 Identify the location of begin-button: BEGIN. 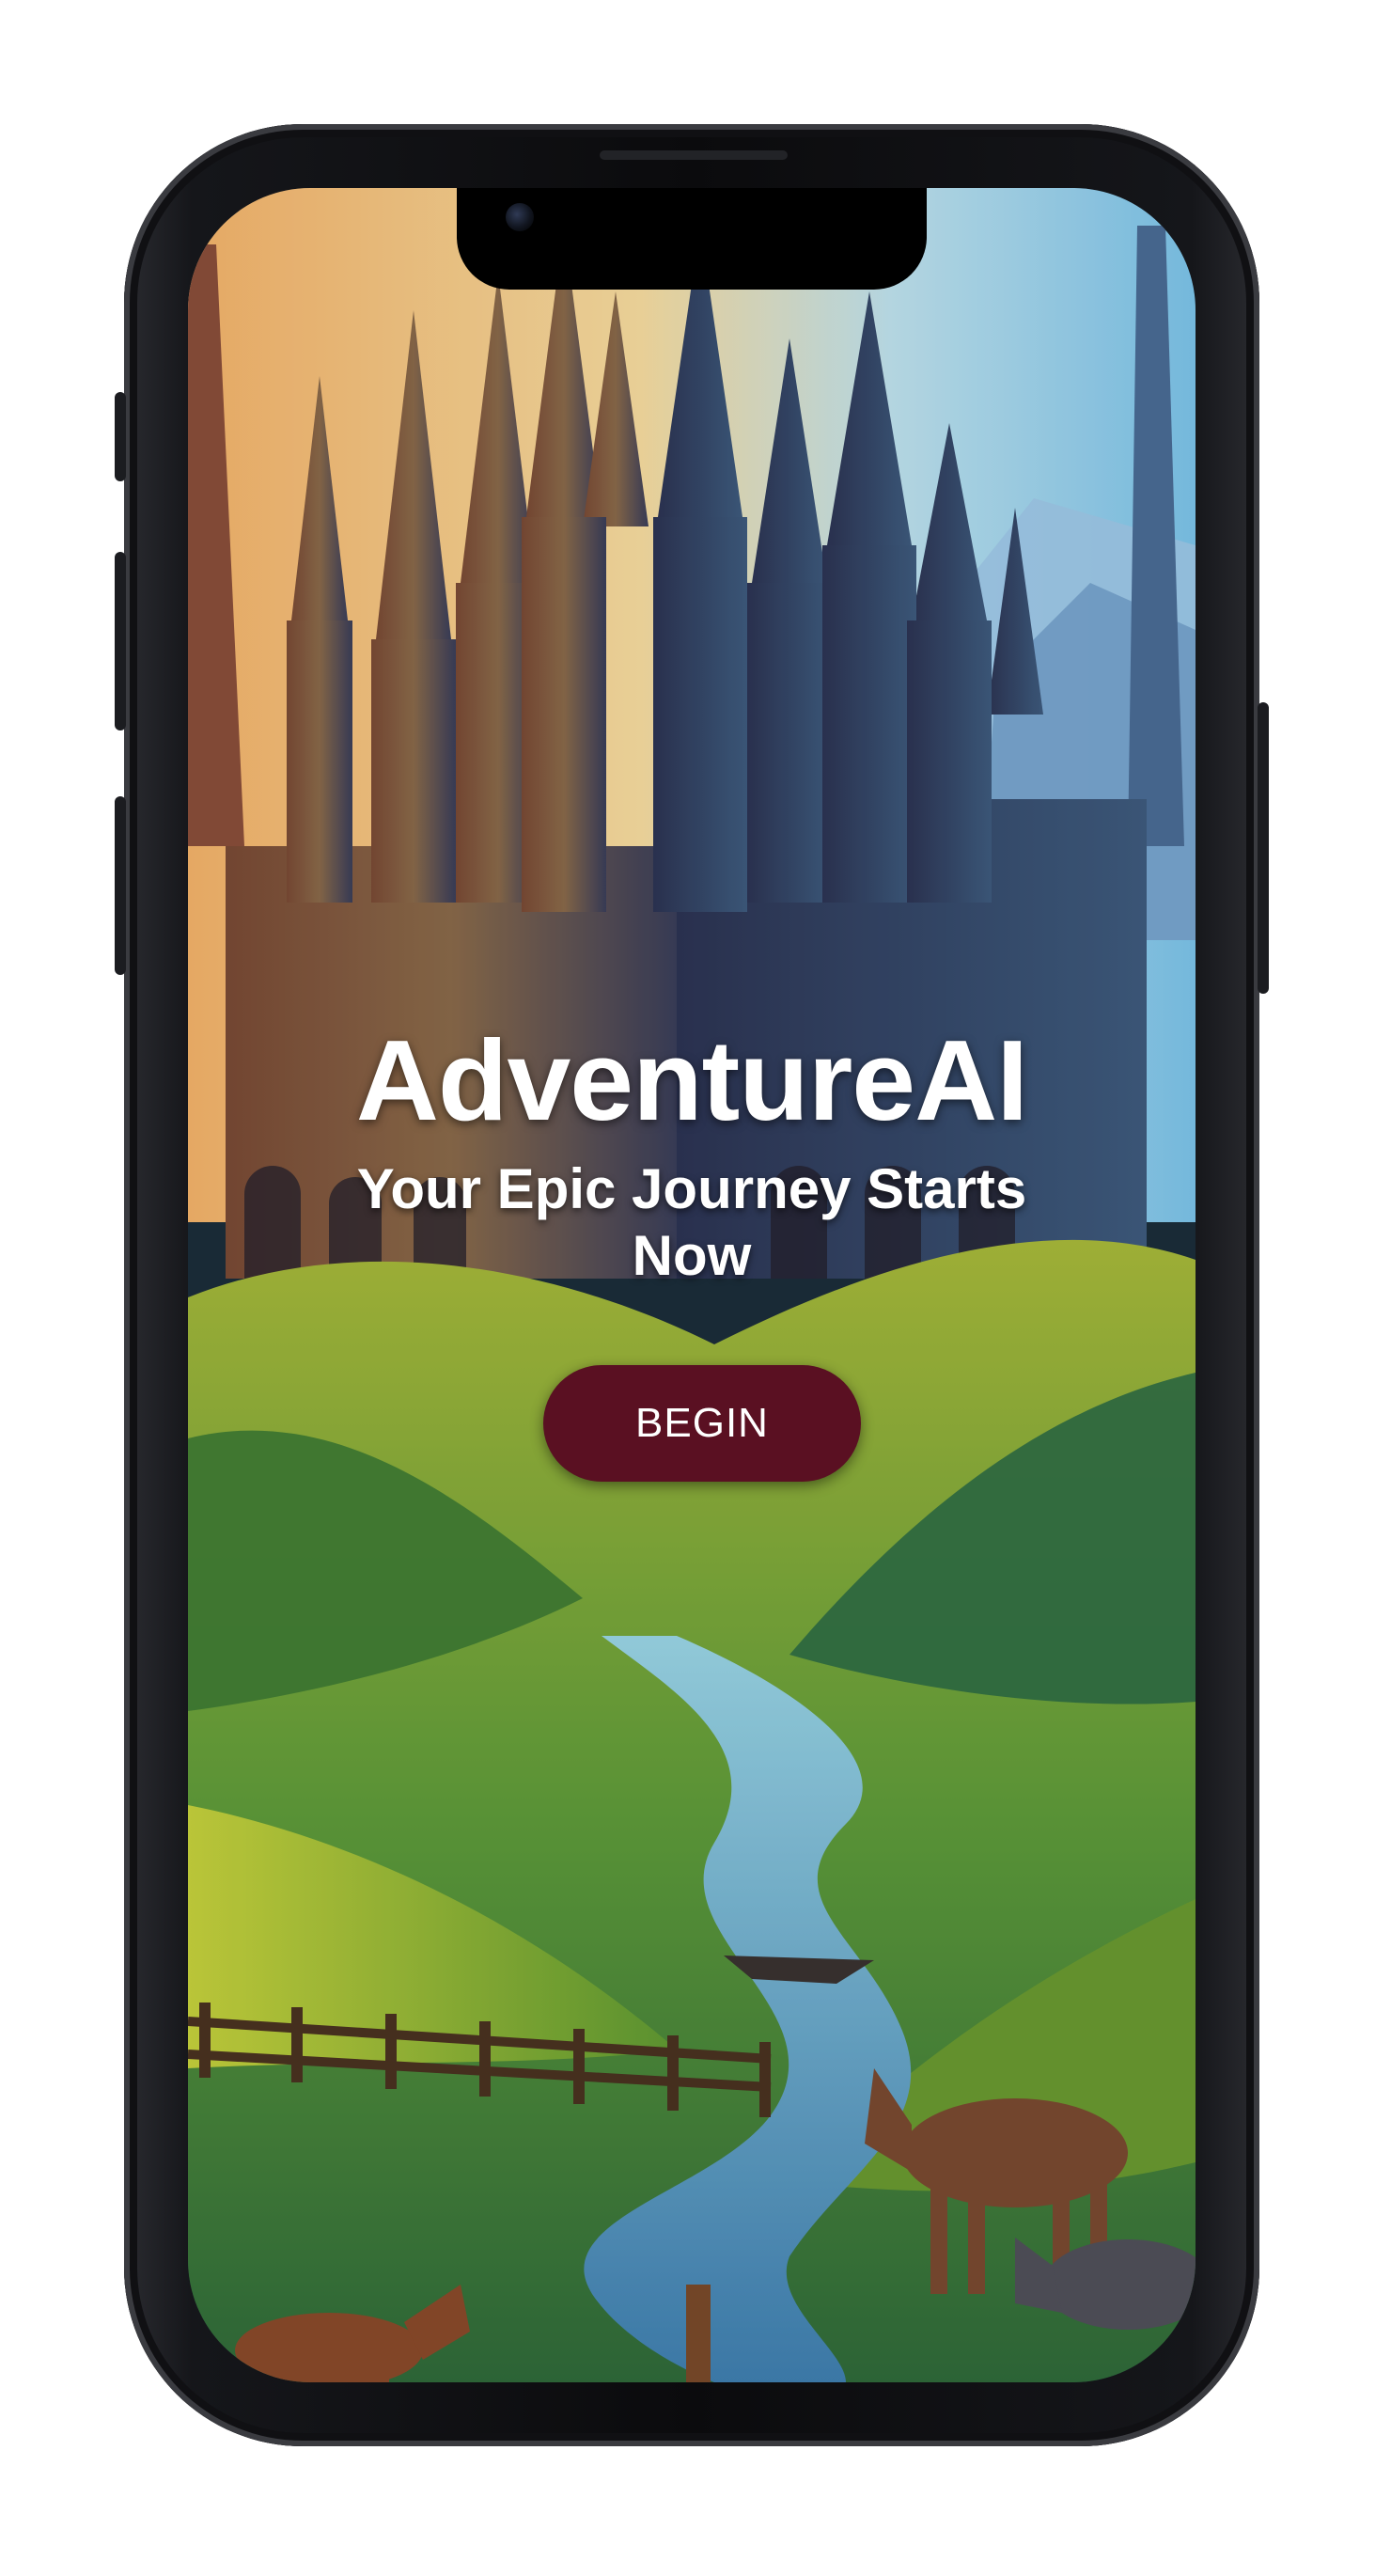
(702, 1423).